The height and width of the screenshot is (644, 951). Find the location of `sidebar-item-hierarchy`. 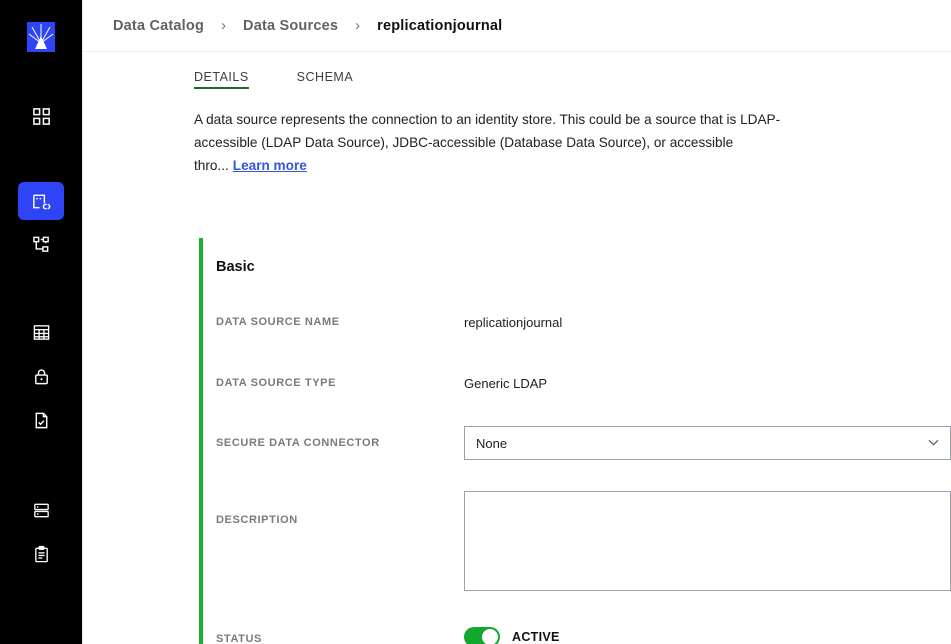

sidebar-item-hierarchy is located at coordinates (41, 244).